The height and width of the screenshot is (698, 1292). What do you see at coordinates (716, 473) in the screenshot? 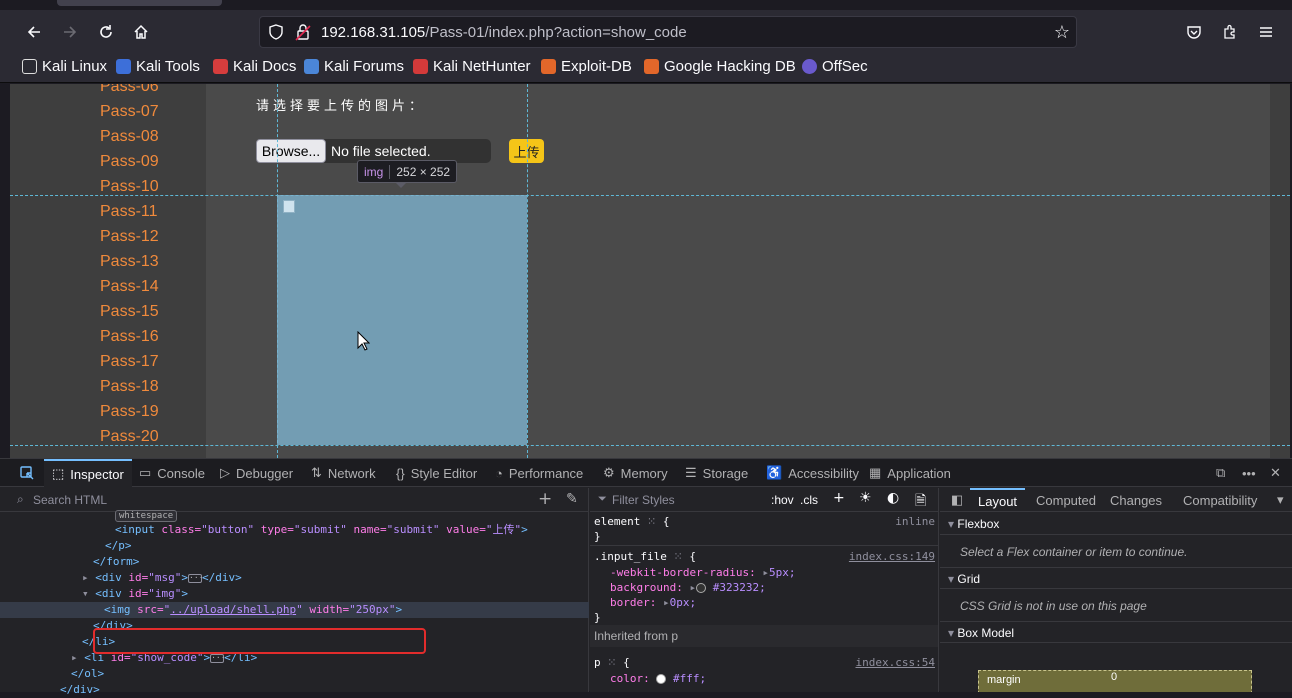
I see `tab-storage: ☰ Storage` at bounding box center [716, 473].